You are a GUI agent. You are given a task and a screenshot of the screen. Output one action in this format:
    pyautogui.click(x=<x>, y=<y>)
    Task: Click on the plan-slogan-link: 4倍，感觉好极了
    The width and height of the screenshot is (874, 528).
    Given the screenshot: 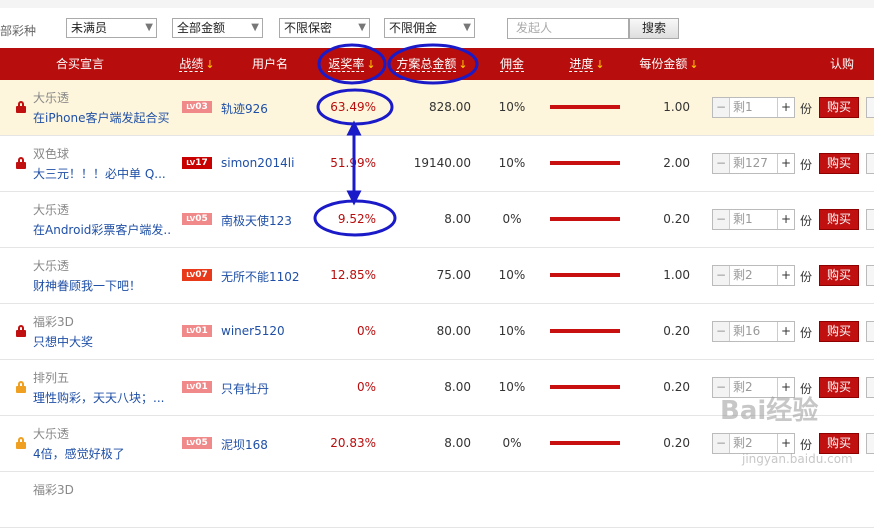 What is the action you would take?
    pyautogui.click(x=79, y=453)
    